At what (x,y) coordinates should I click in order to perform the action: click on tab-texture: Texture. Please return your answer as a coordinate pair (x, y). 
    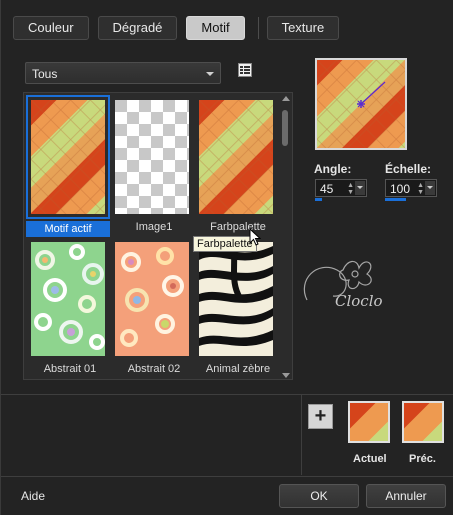
    Looking at the image, I should click on (303, 28).